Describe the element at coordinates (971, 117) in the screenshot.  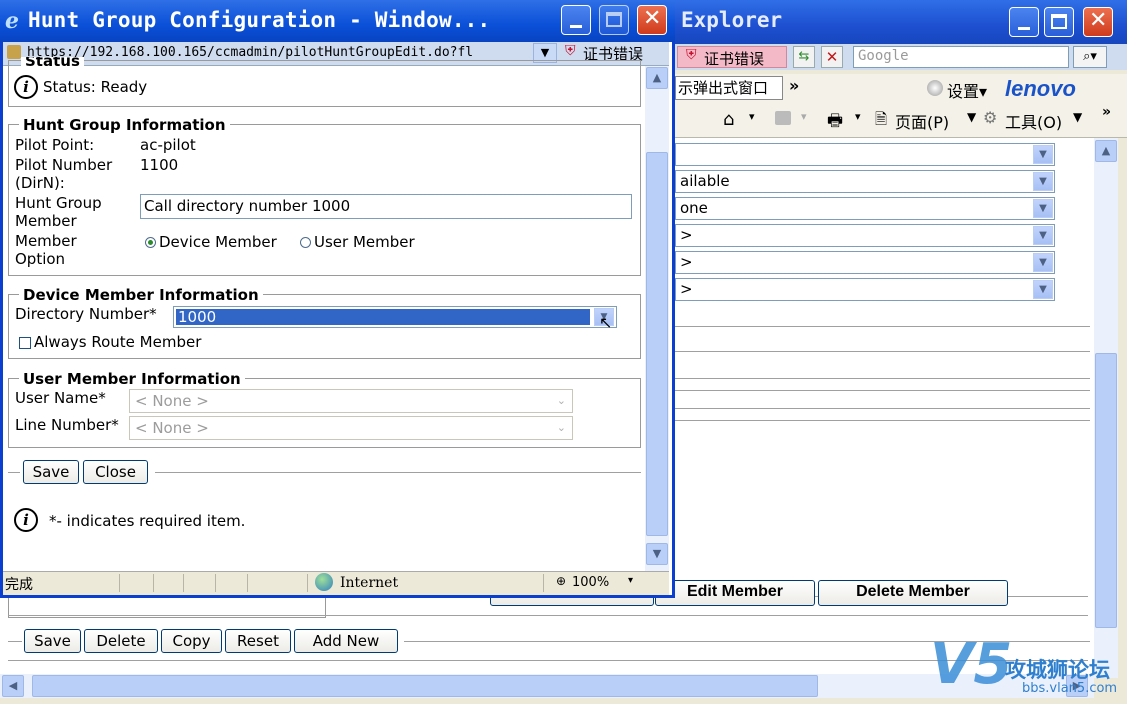
I see `page-menu-chevron-icon: ▼` at that location.